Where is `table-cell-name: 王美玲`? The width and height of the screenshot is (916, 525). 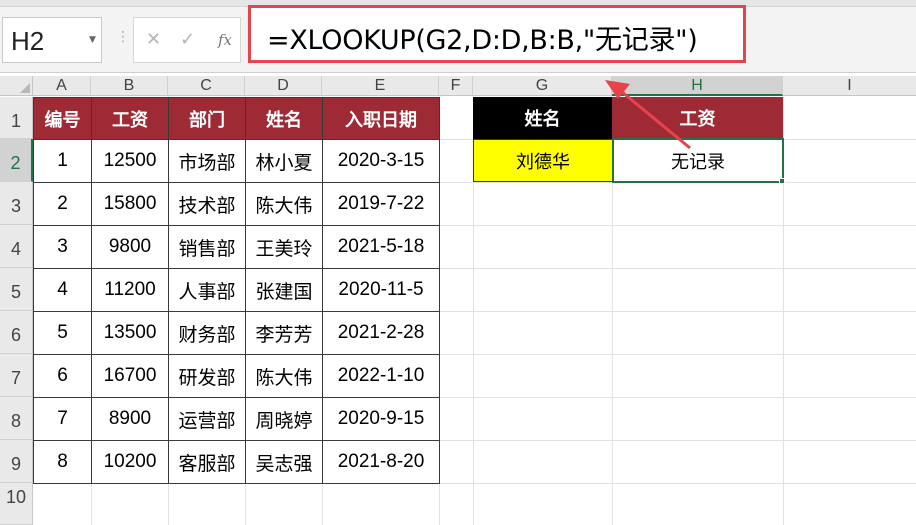 table-cell-name: 王美玲 is located at coordinates (284, 247).